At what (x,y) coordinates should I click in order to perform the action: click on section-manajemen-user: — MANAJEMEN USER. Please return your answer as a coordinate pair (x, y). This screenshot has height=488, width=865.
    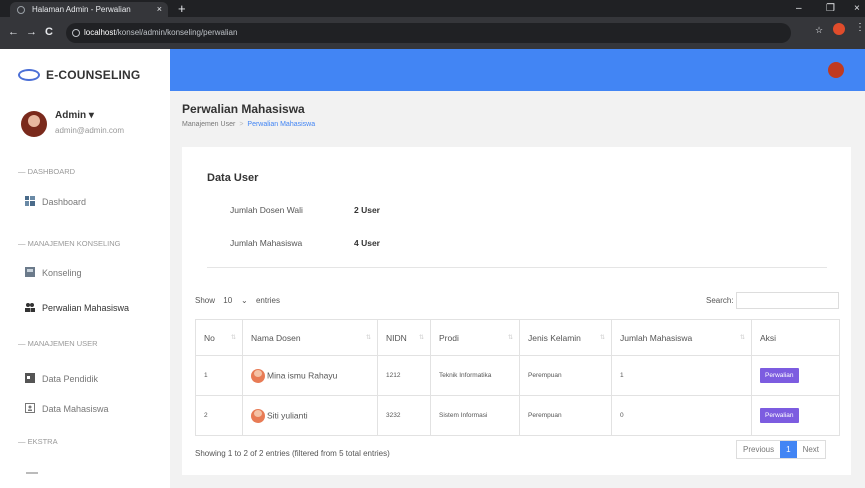
    Looking at the image, I should click on (58, 343).